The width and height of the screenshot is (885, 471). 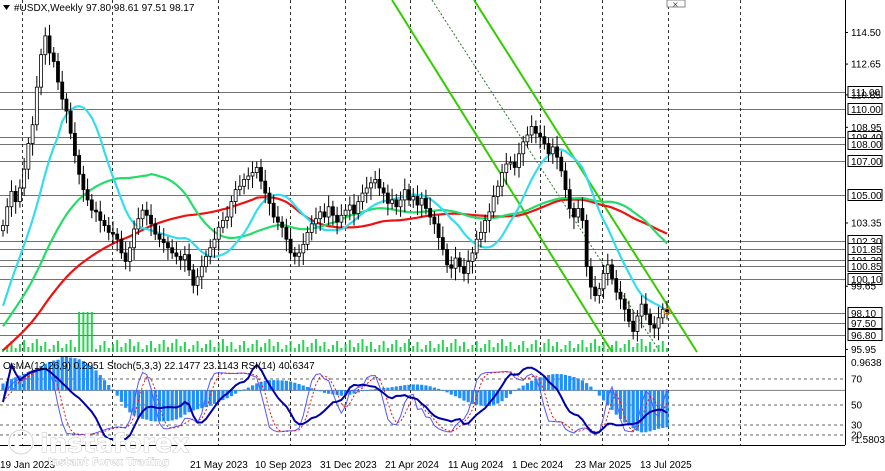 What do you see at coordinates (863, 350) in the screenshot?
I see `price-tick-label: 95.95` at bounding box center [863, 350].